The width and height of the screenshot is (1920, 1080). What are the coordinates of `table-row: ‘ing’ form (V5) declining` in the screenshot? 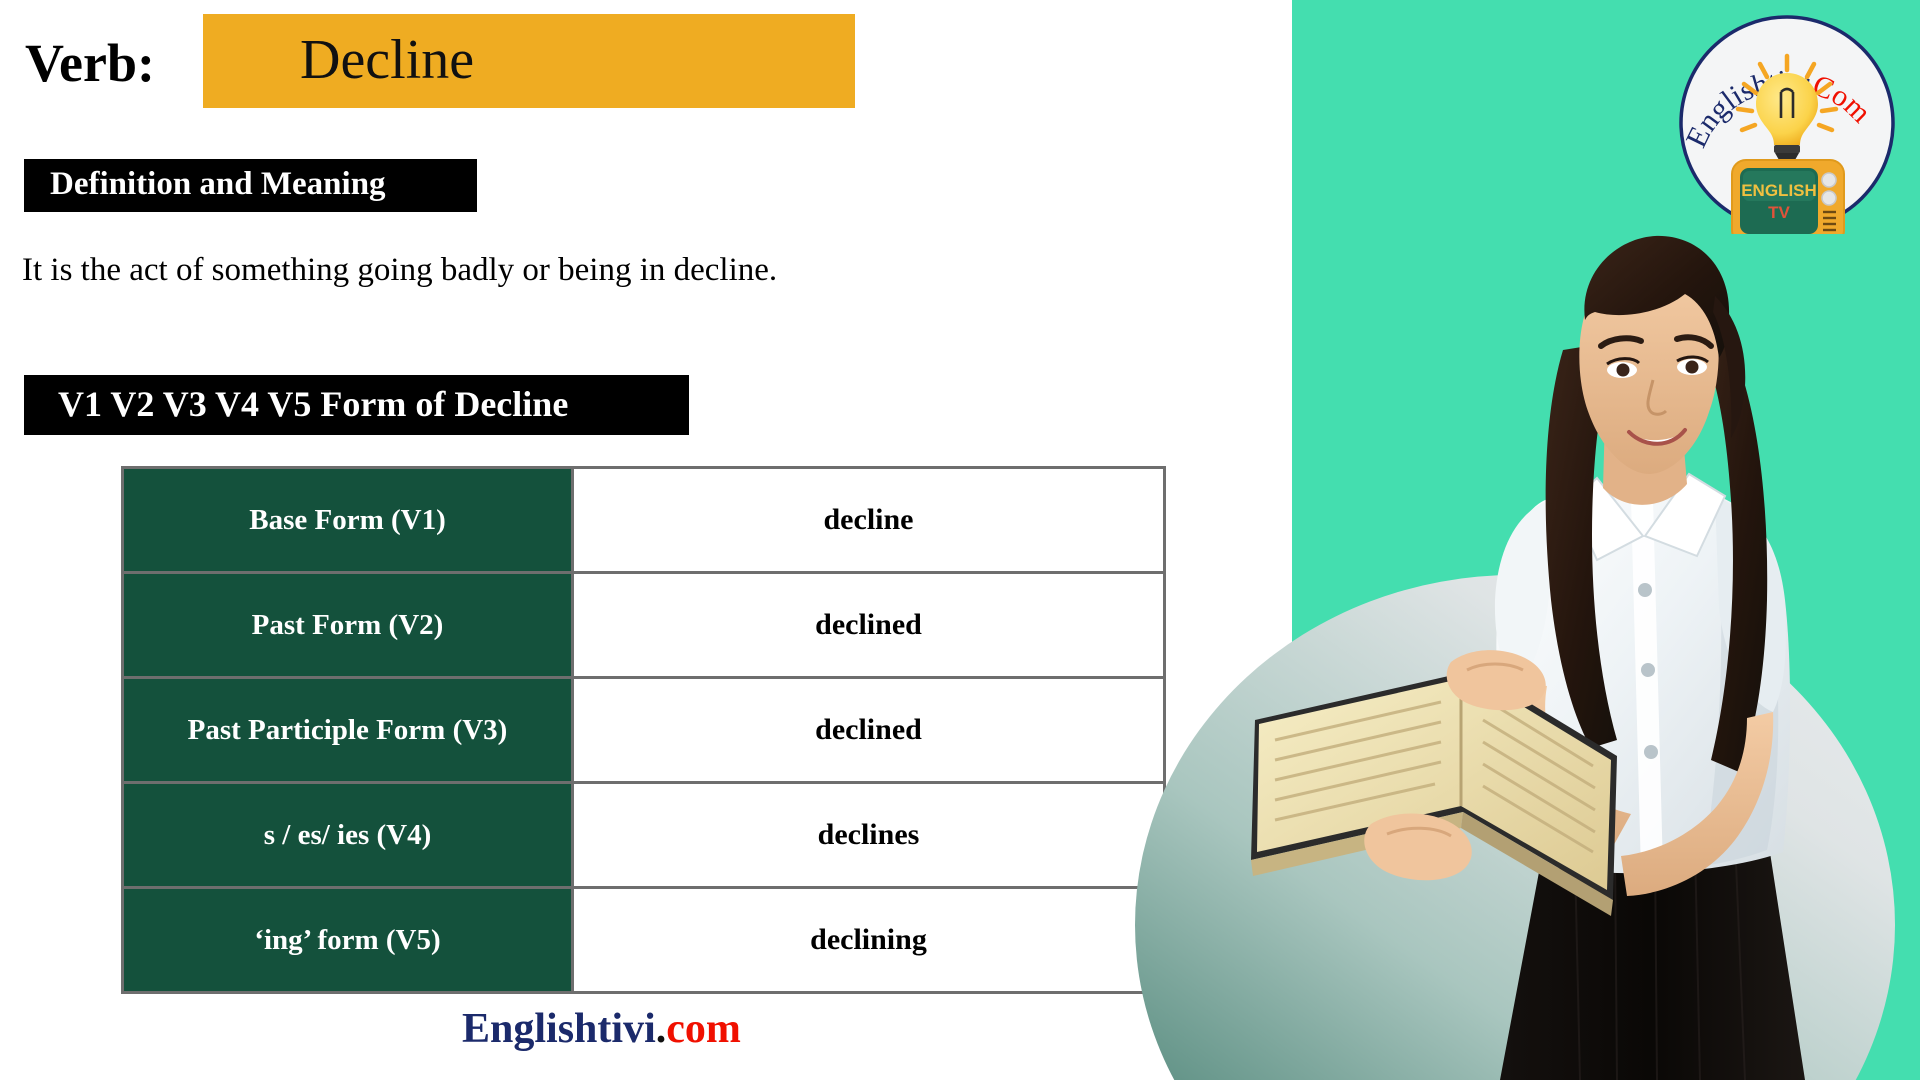 It's located at (643, 940).